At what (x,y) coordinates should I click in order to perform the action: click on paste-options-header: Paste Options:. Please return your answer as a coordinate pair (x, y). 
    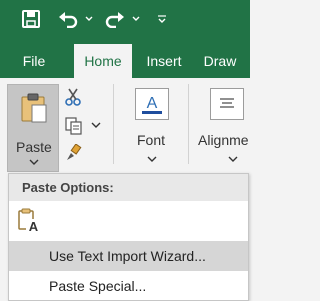
    Looking at the image, I should click on (128, 187).